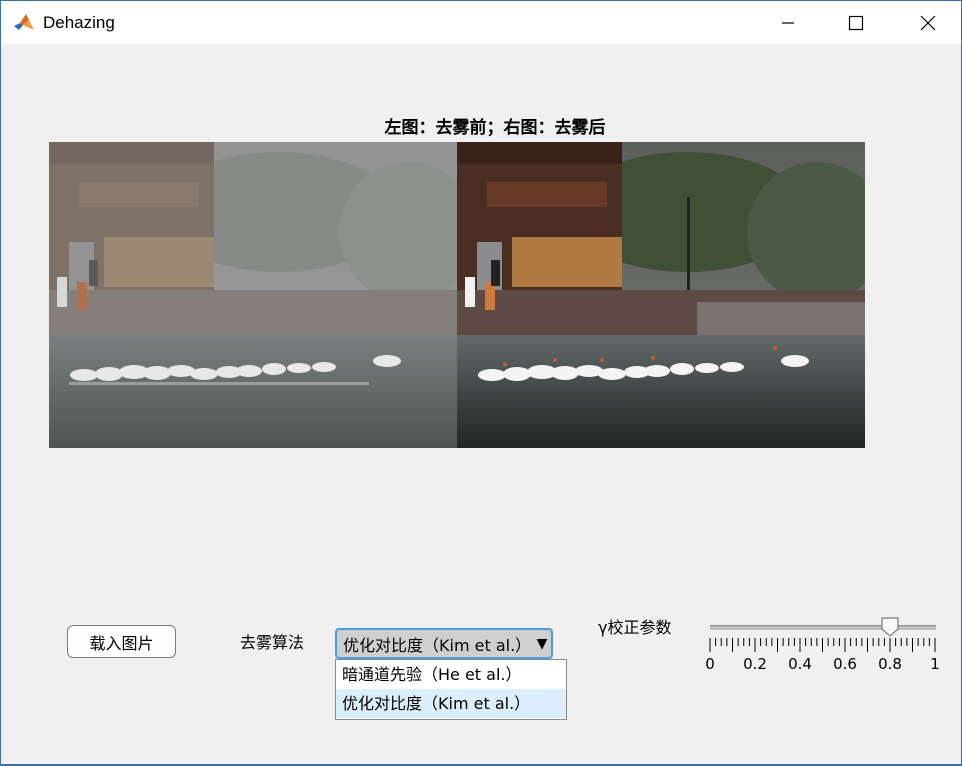 The width and height of the screenshot is (962, 766). I want to click on minimize-button, so click(788, 22).